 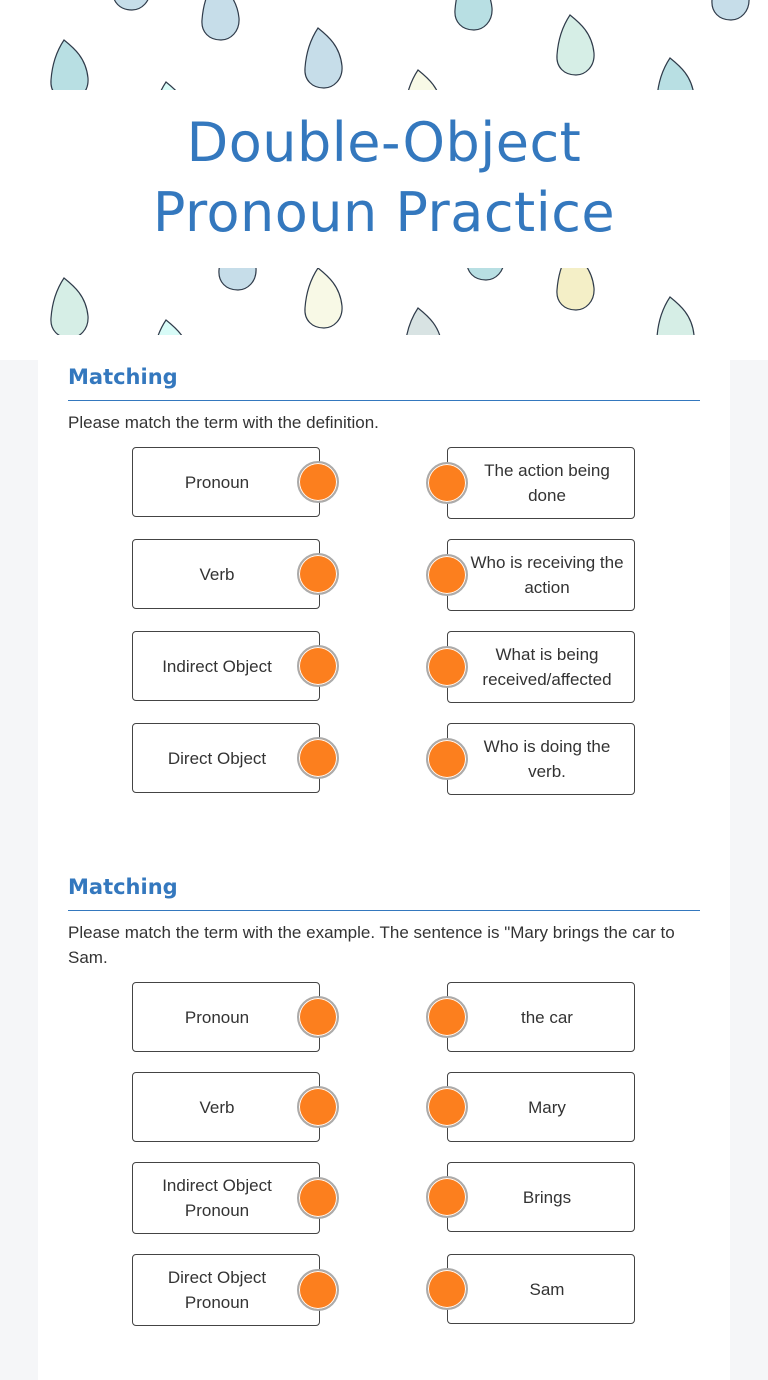 I want to click on match-term-label: Indirect Object Pronoun, so click(x=217, y=1198).